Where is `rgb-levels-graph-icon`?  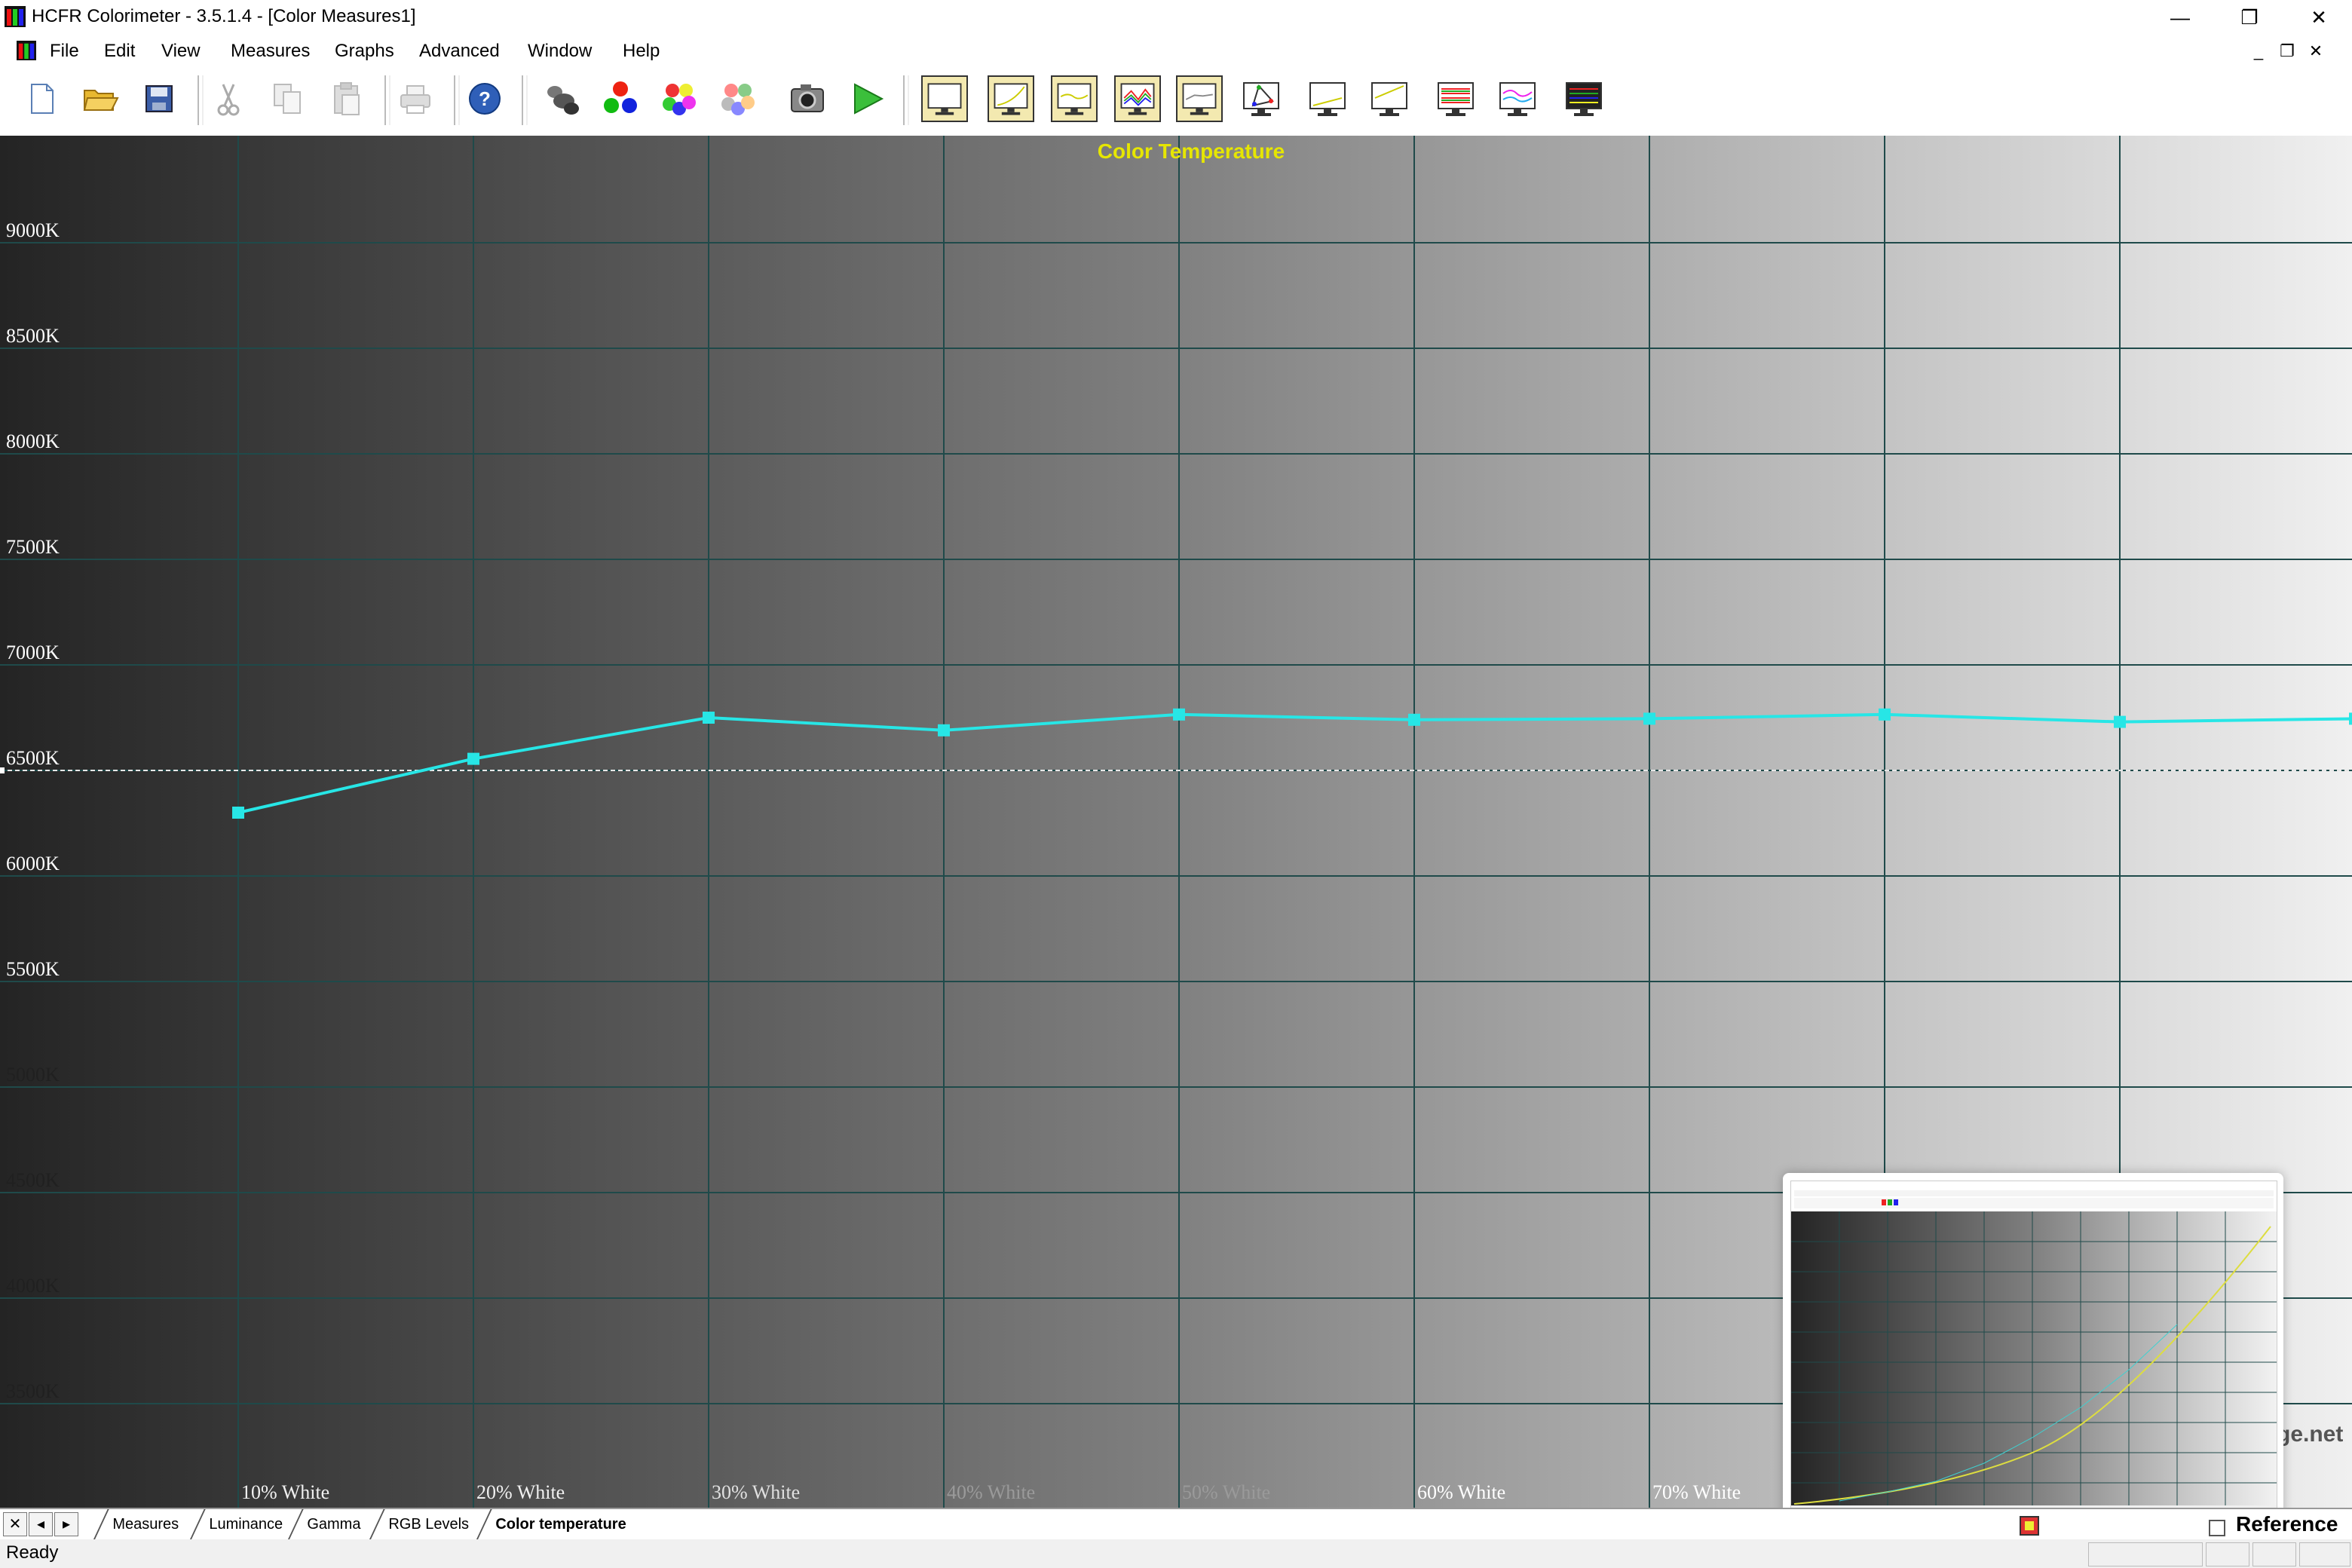 rgb-levels-graph-icon is located at coordinates (1137, 98).